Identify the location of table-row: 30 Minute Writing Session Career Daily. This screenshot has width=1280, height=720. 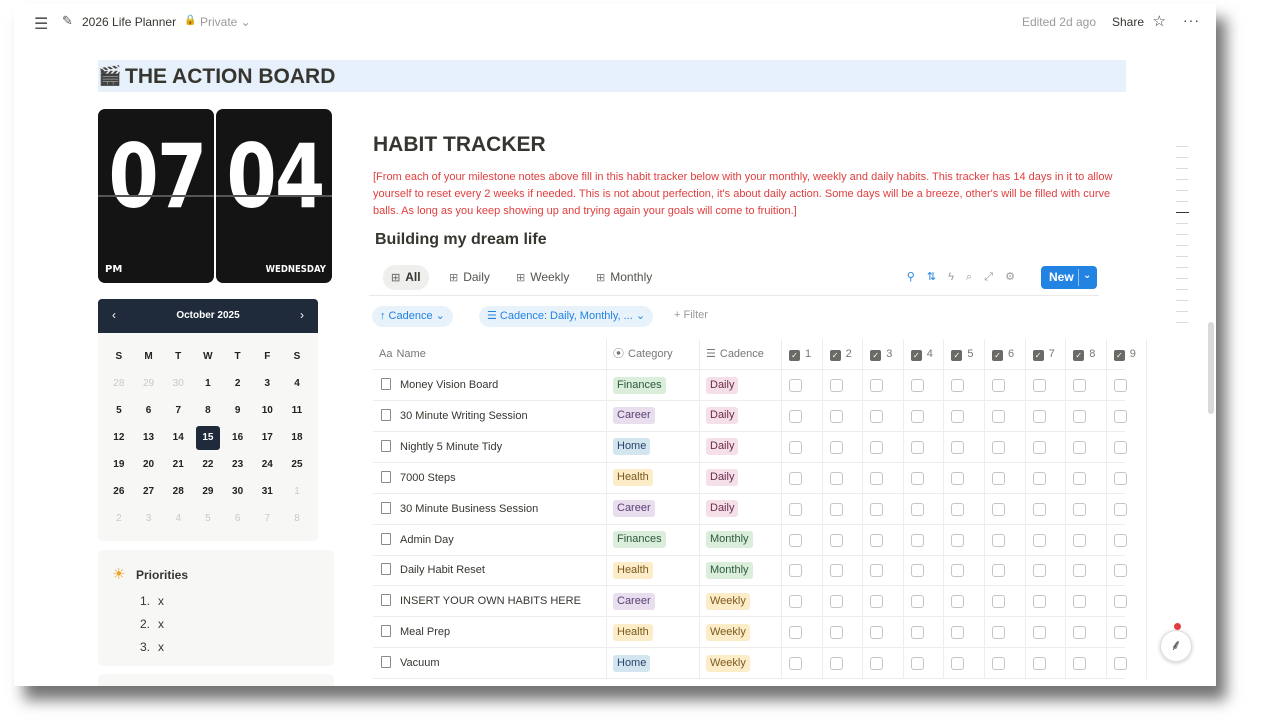
(760, 416).